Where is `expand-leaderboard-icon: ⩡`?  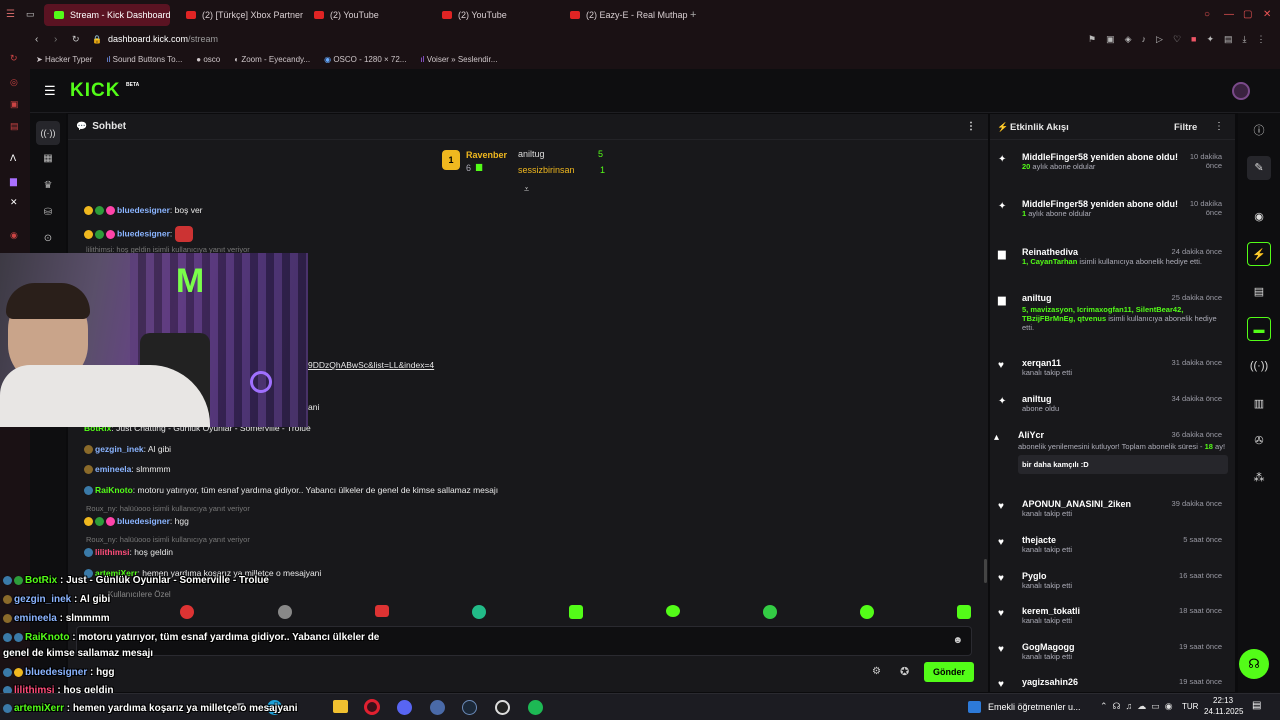 expand-leaderboard-icon: ⩡ is located at coordinates (526, 189).